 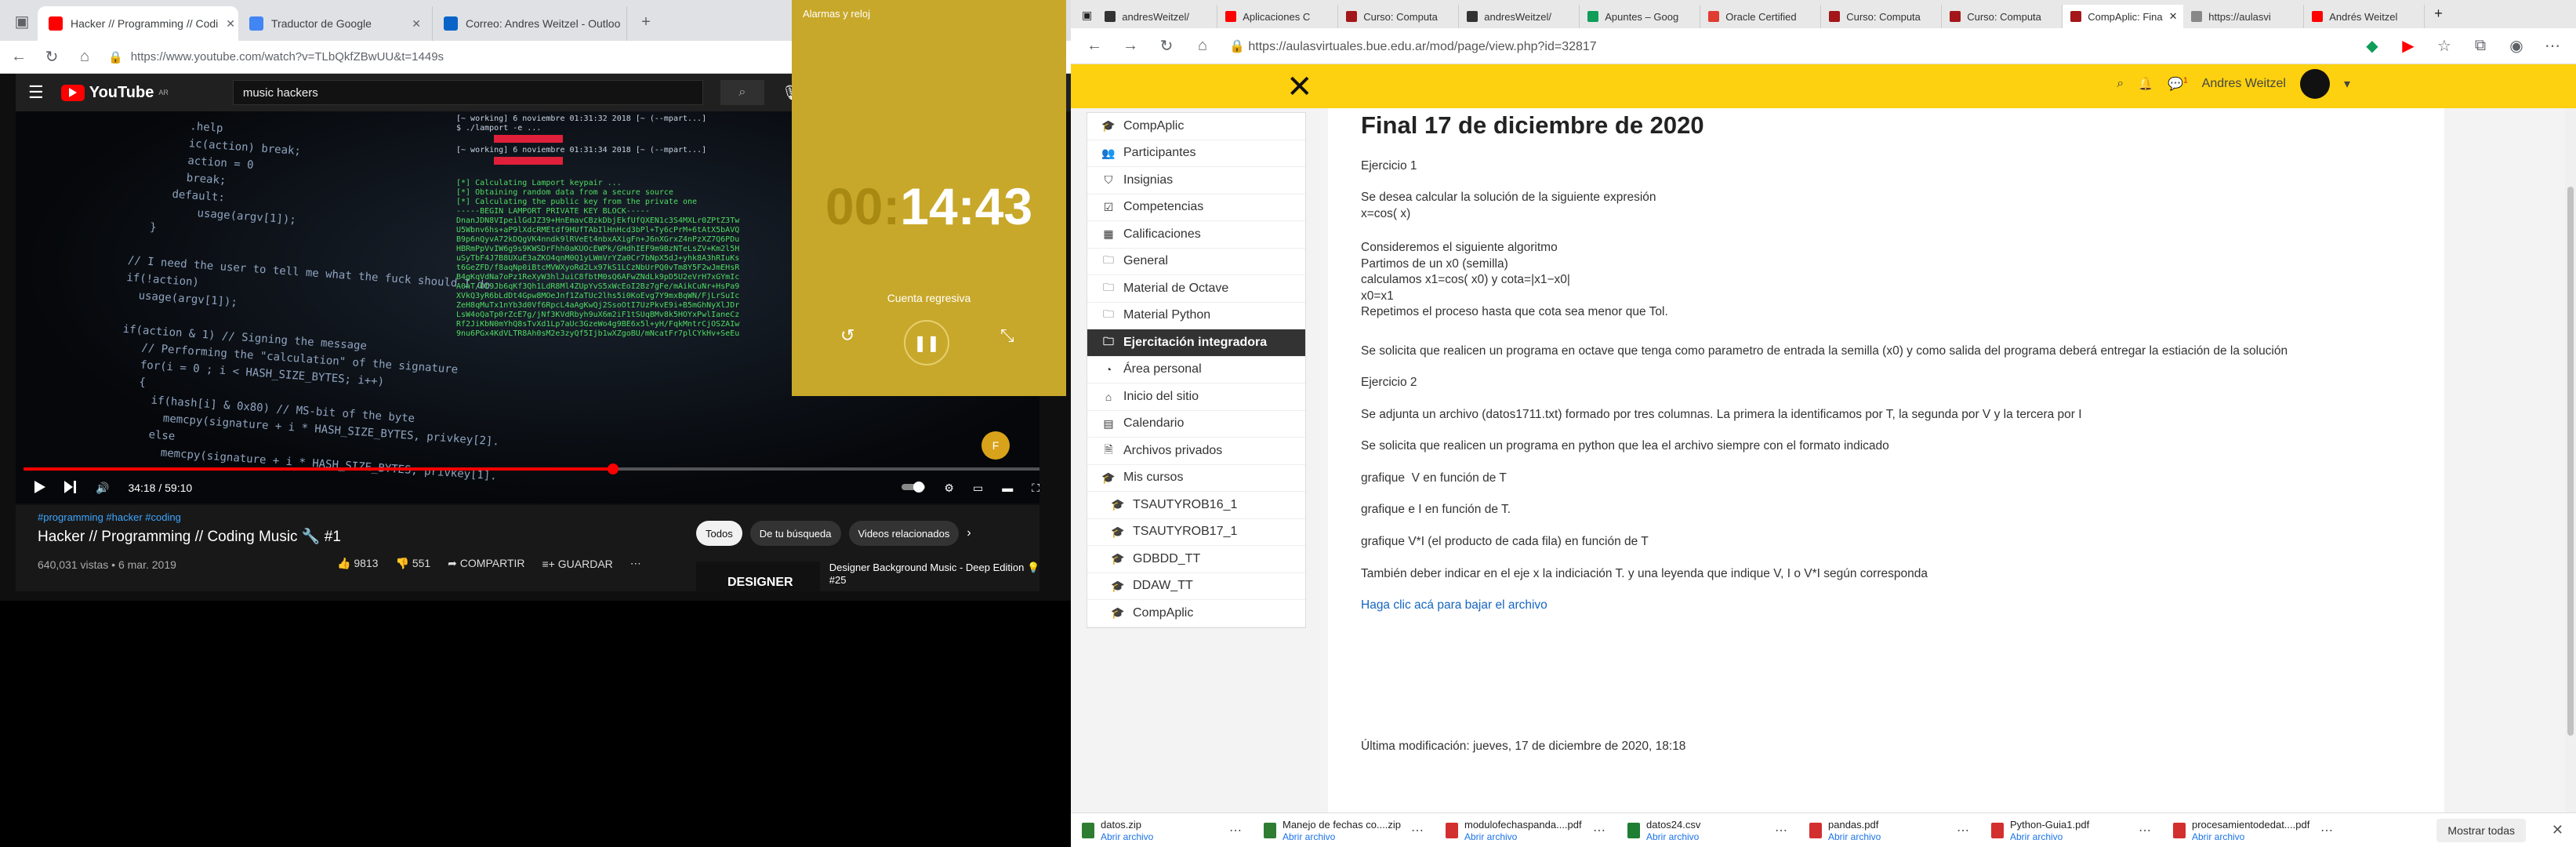 I want to click on chevron-right-icon: ›, so click(x=969, y=533).